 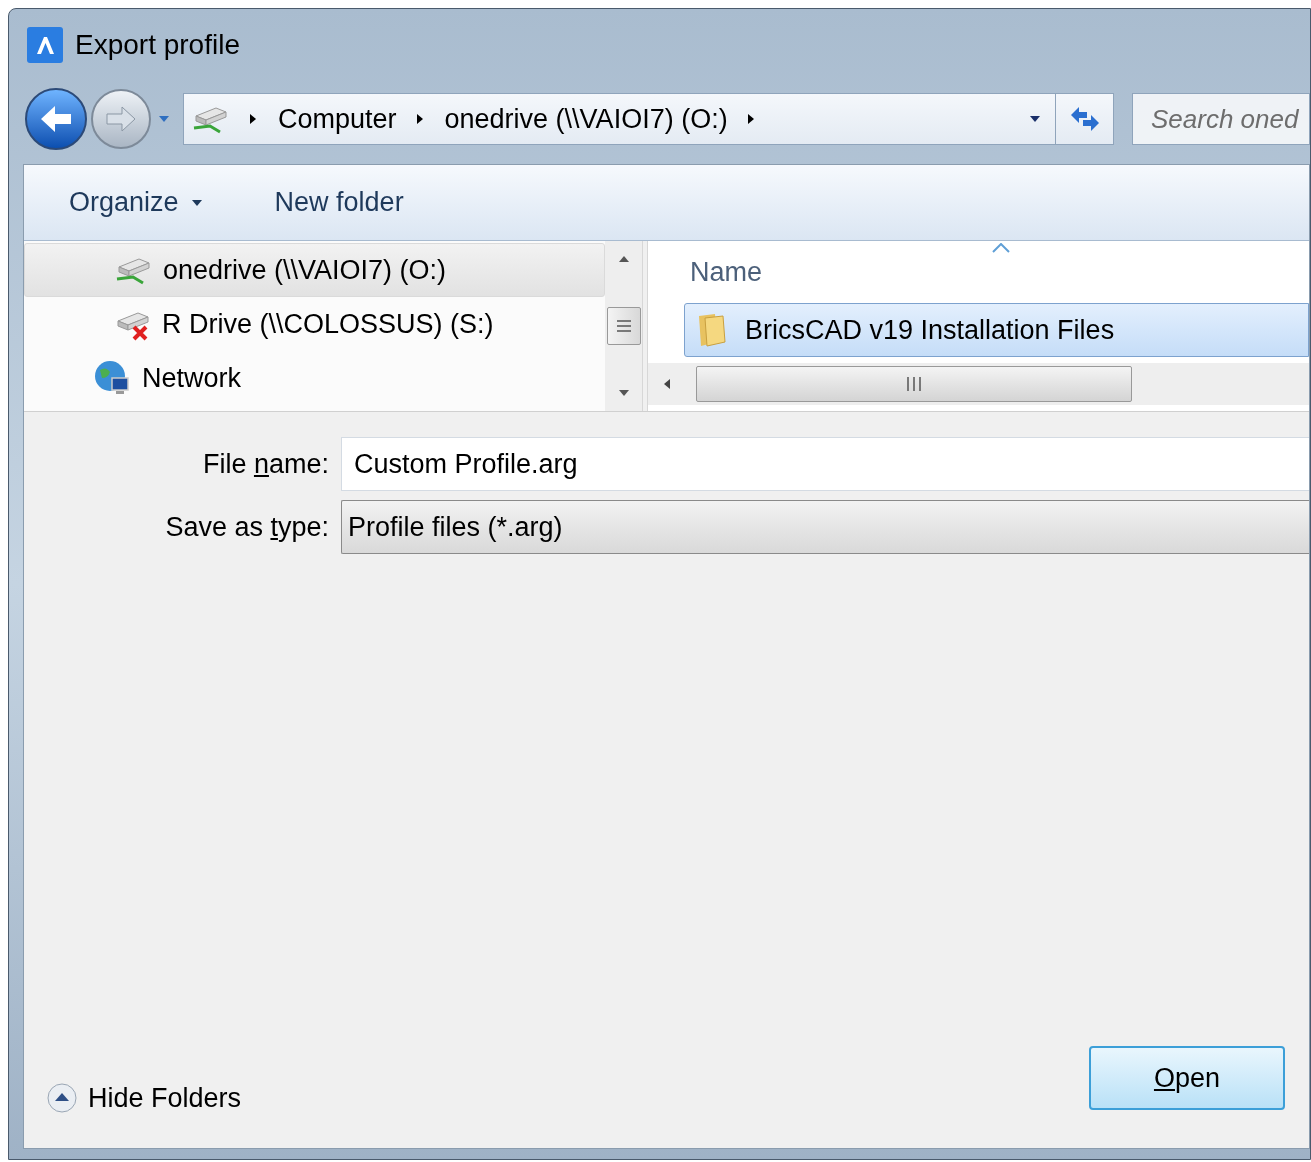 I want to click on vertical-scrollbar, so click(x=623, y=326).